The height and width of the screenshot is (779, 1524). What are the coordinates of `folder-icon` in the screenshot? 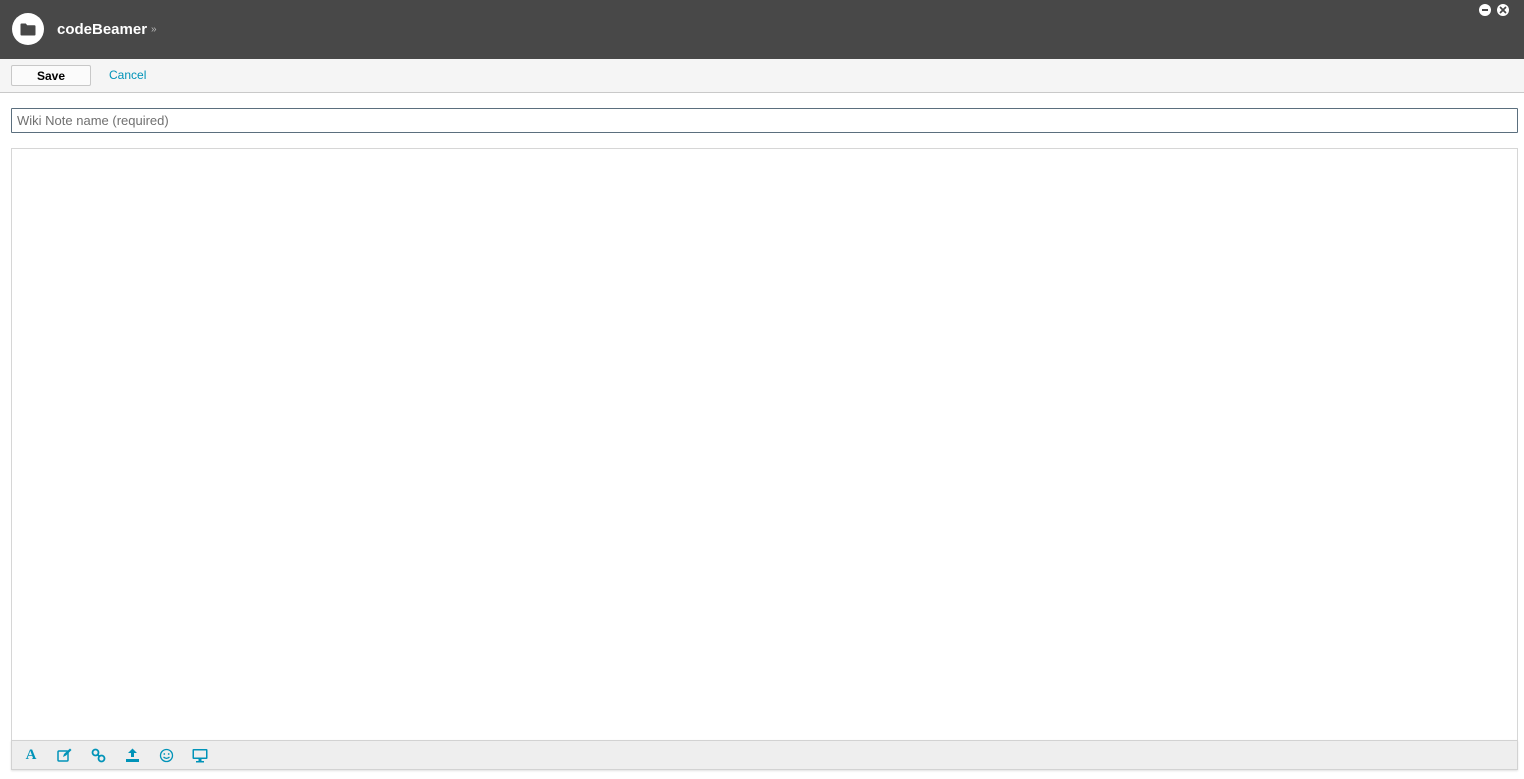 It's located at (28, 29).